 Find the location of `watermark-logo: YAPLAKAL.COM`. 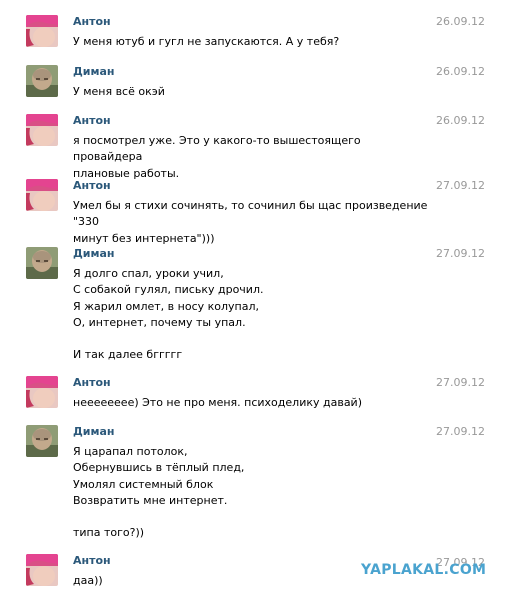

watermark-logo: YAPLAKAL.COM is located at coordinates (424, 570).